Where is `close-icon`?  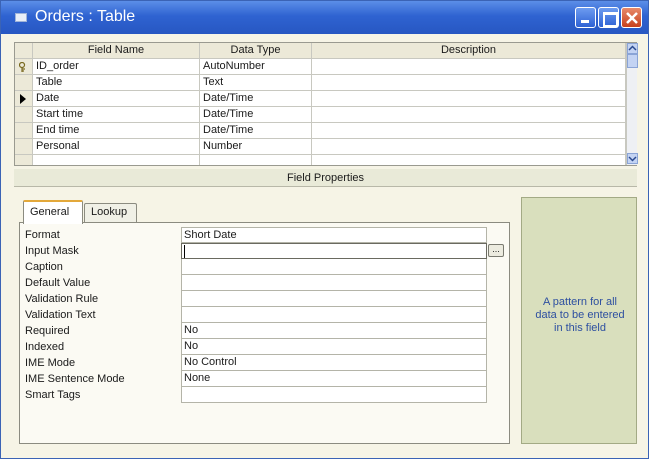 close-icon is located at coordinates (632, 18).